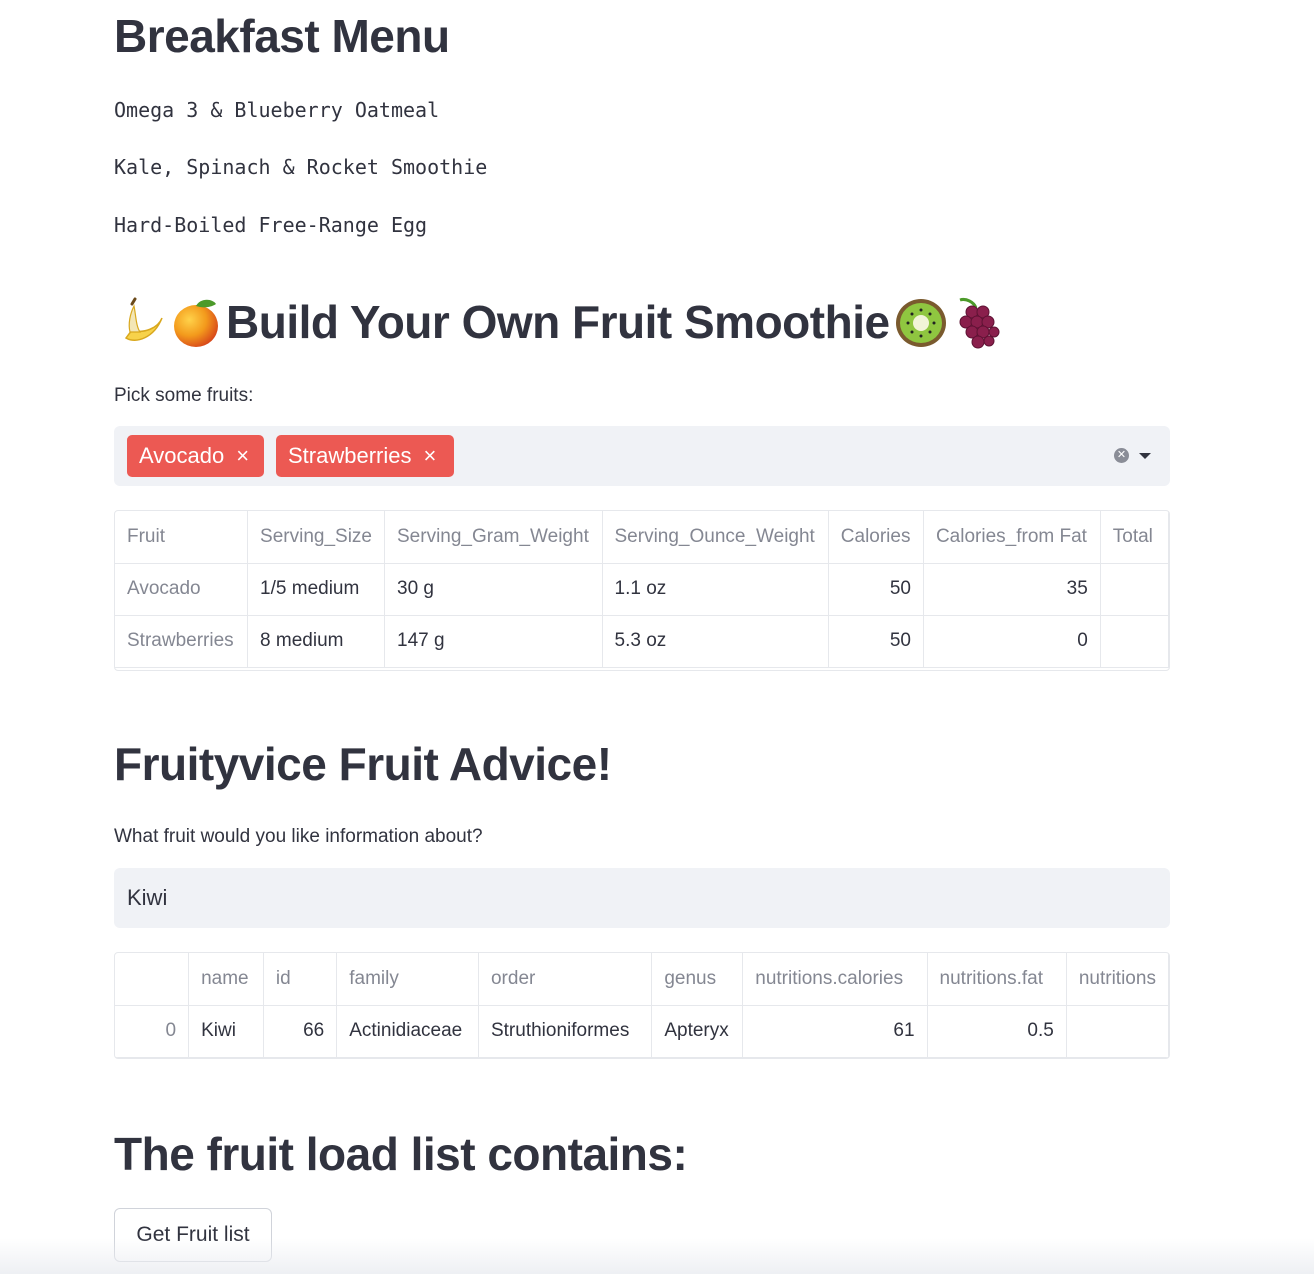 The height and width of the screenshot is (1274, 1314). Describe the element at coordinates (182, 455) in the screenshot. I see `chip-label: Avocado` at that location.